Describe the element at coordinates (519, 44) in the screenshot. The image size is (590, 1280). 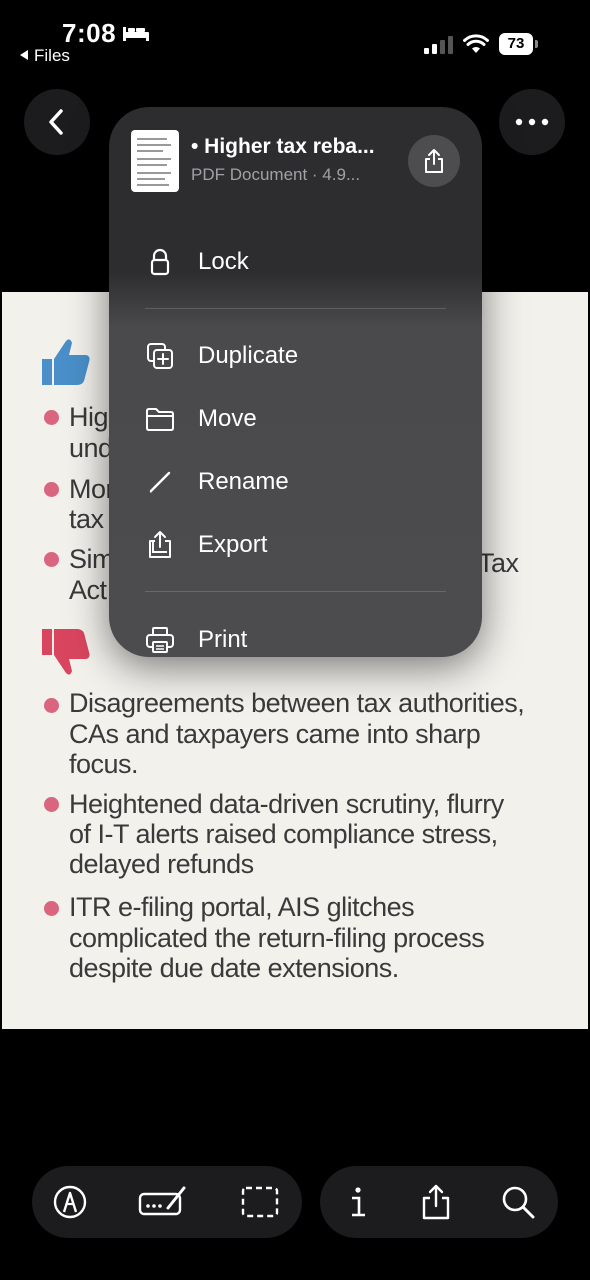
I see `battery-indicator: 73` at that location.